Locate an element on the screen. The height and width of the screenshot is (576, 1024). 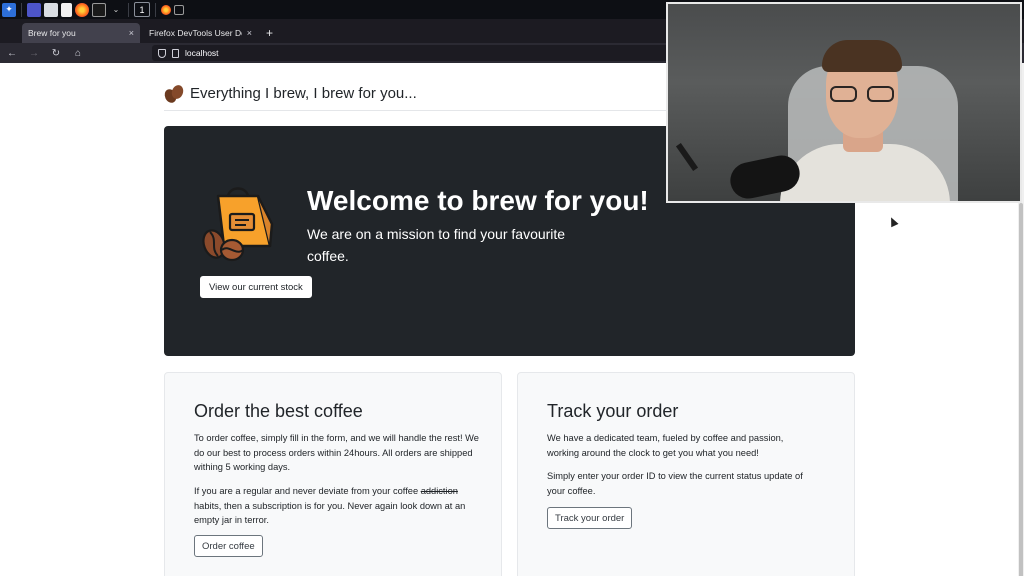
shield-icon is located at coordinates (162, 53).